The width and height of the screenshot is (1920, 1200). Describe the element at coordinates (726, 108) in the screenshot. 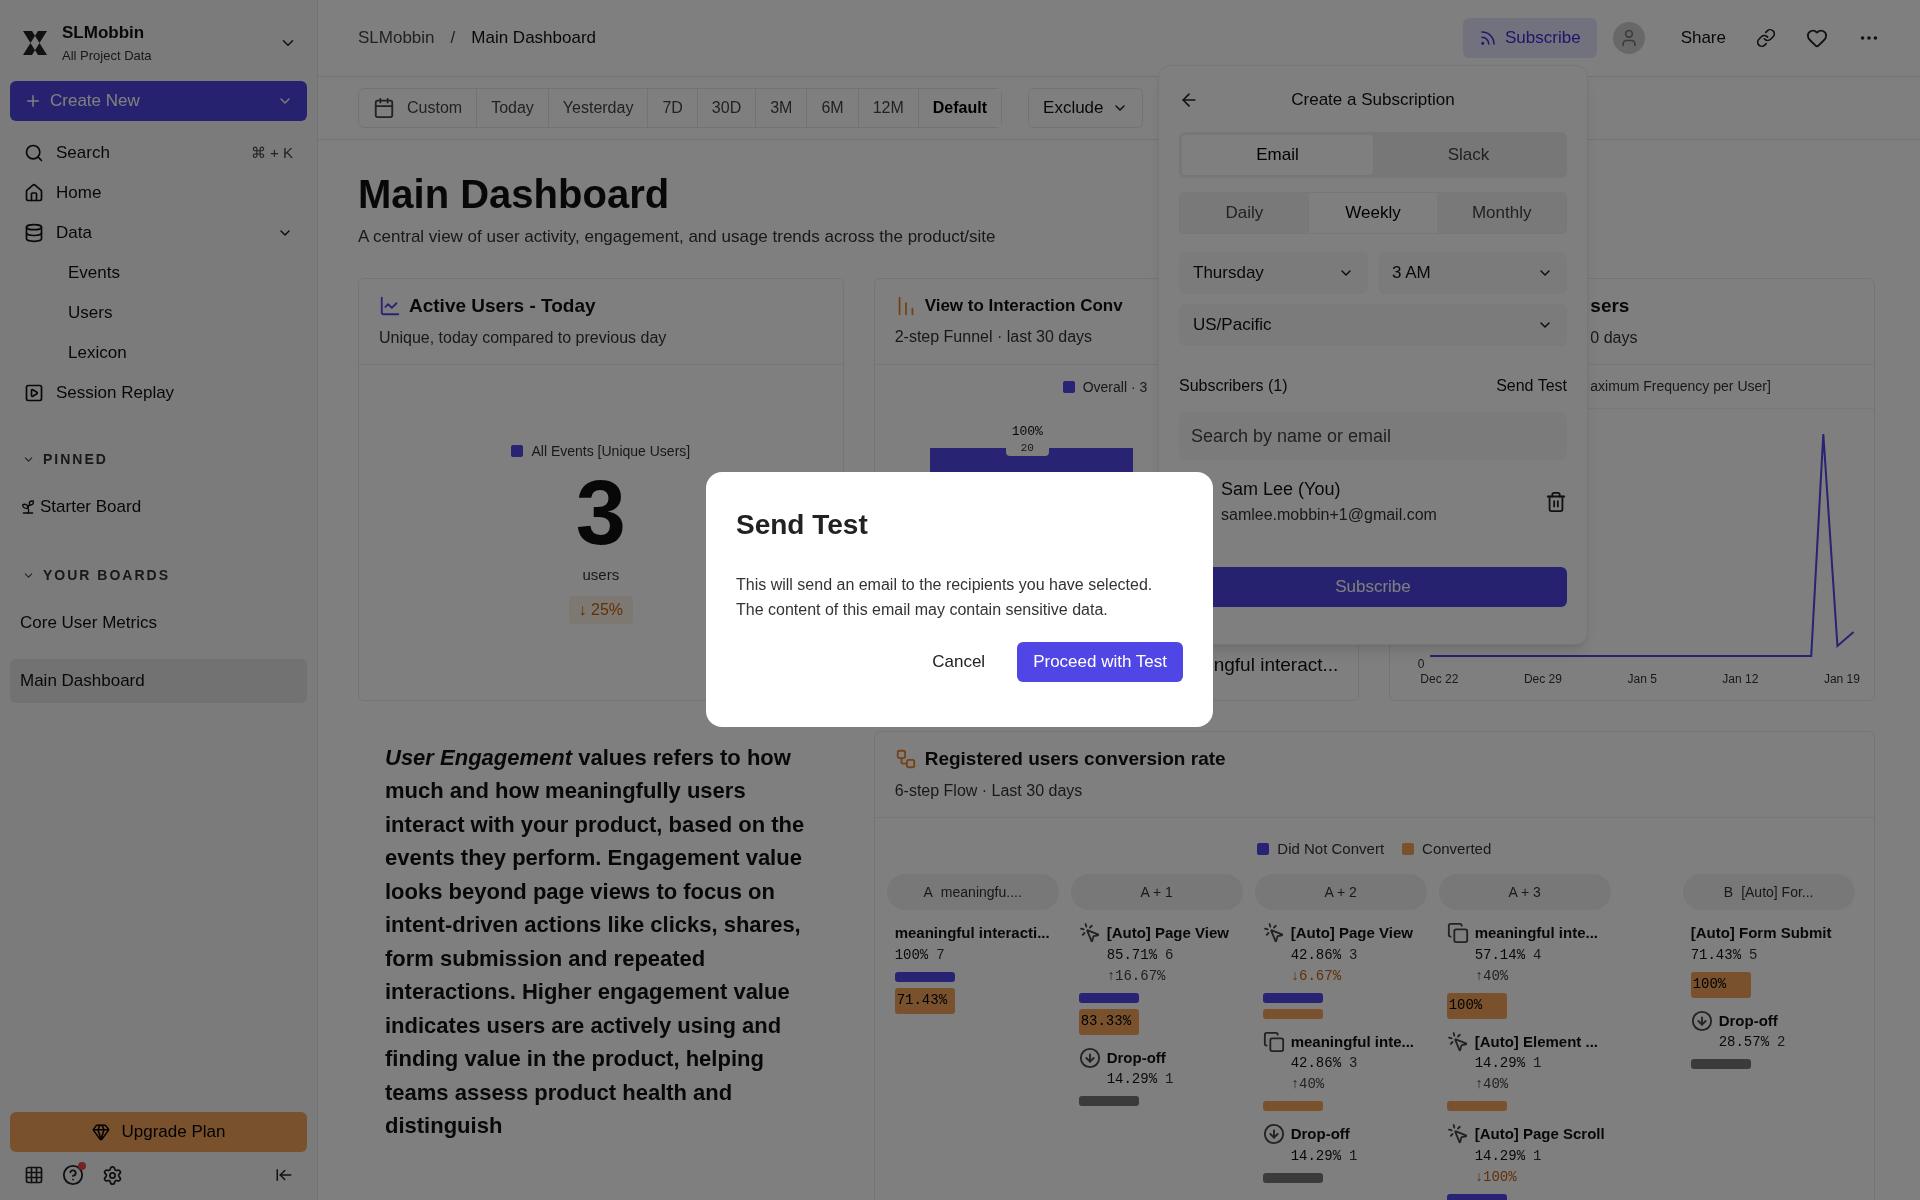

I see `date-filter-tab: 30D` at that location.